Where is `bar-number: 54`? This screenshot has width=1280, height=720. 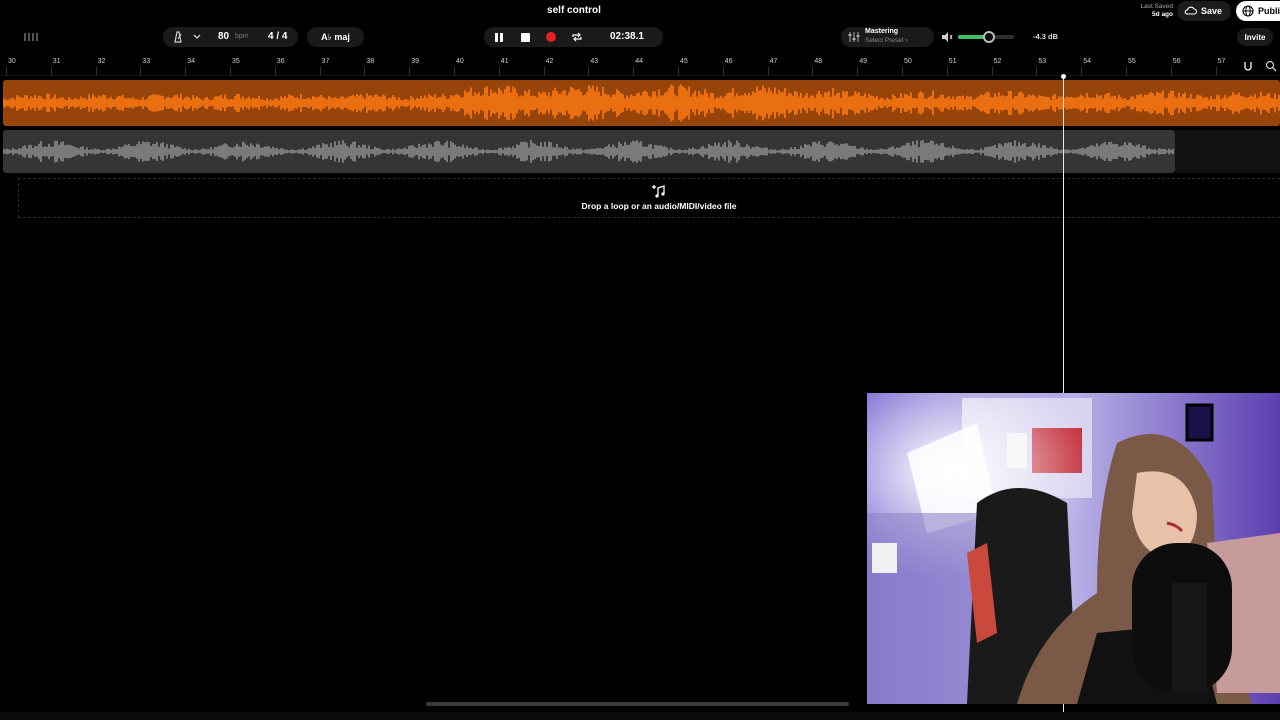
bar-number: 54 is located at coordinates (1087, 61).